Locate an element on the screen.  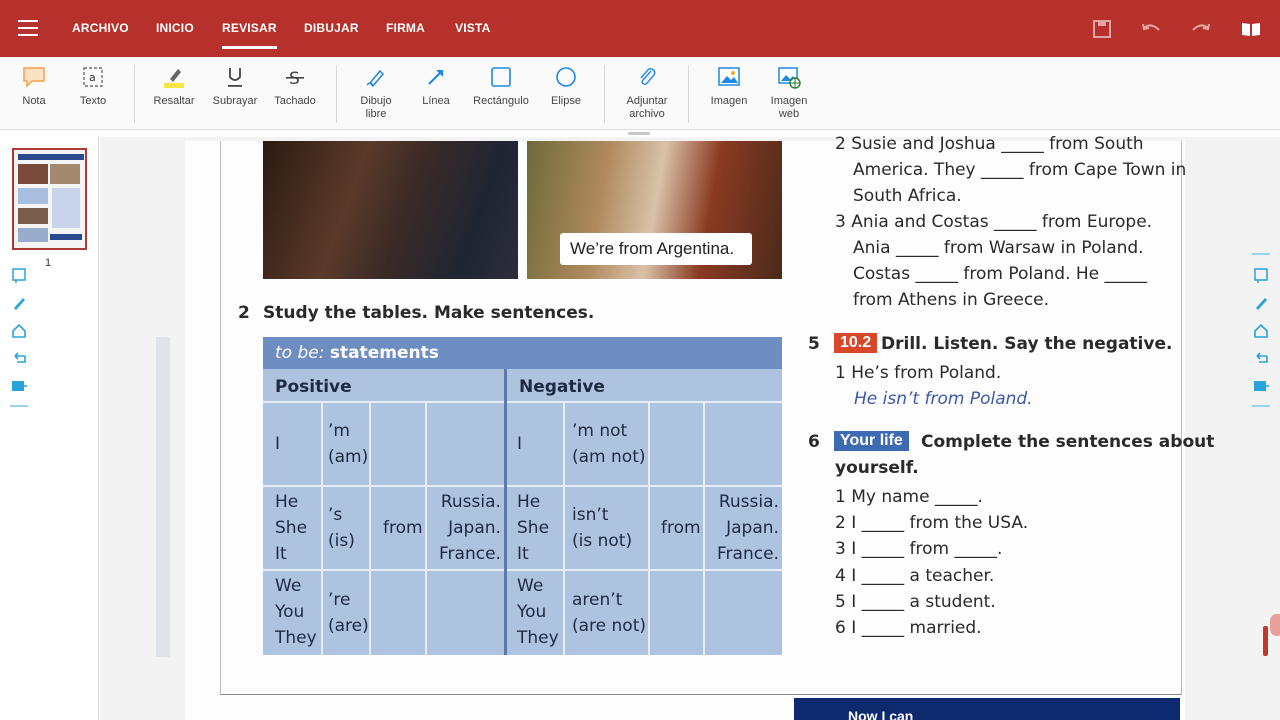
scroll-indicator is located at coordinates (1265, 641).